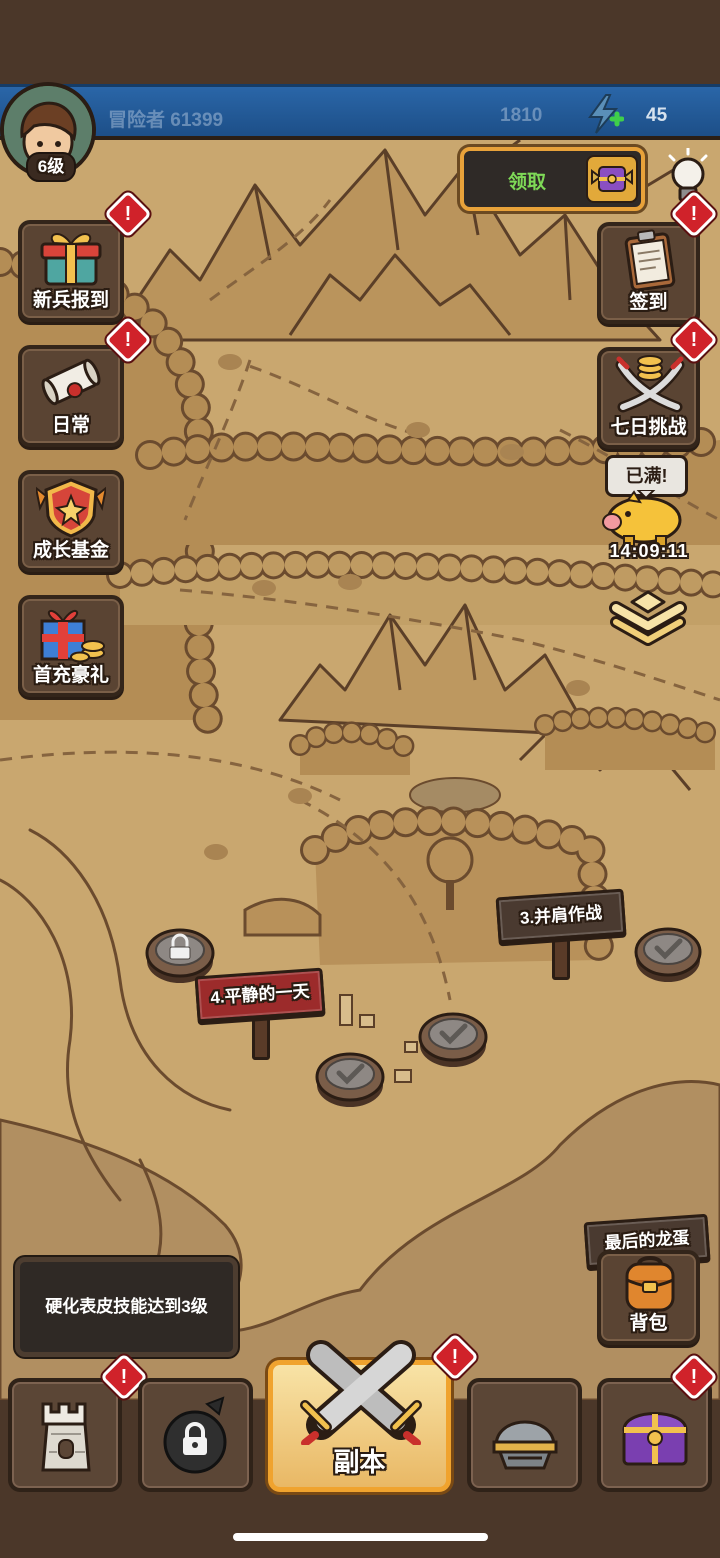  I want to click on energy-count: 45, so click(657, 115).